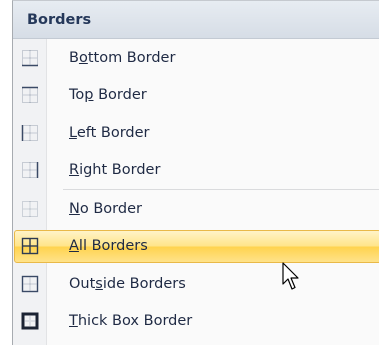 The image size is (379, 353). I want to click on bottom-border-icon, so click(30, 58).